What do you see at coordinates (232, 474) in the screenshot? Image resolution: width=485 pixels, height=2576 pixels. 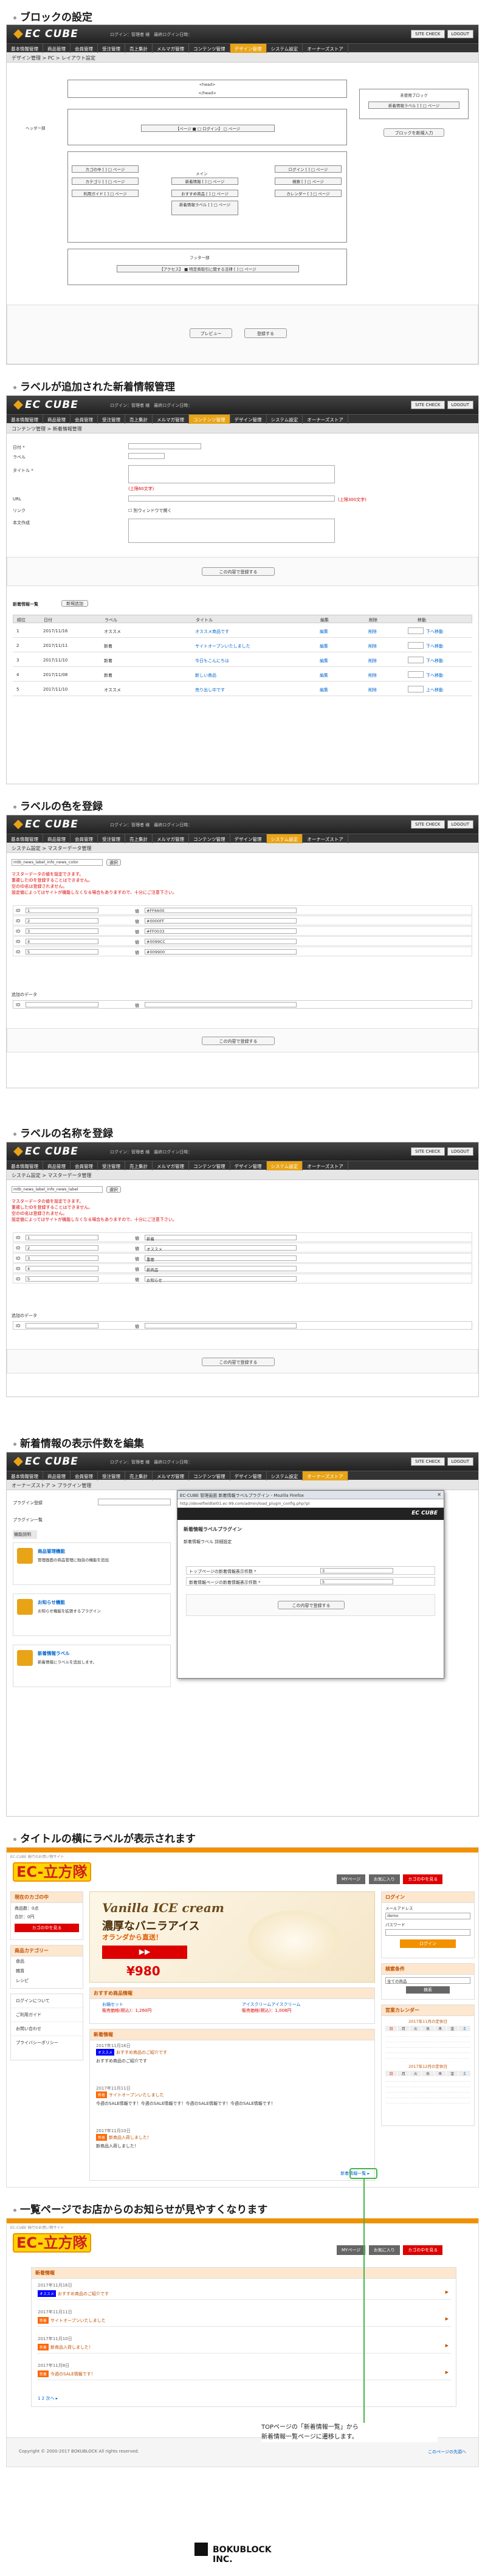 I see `title-input` at bounding box center [232, 474].